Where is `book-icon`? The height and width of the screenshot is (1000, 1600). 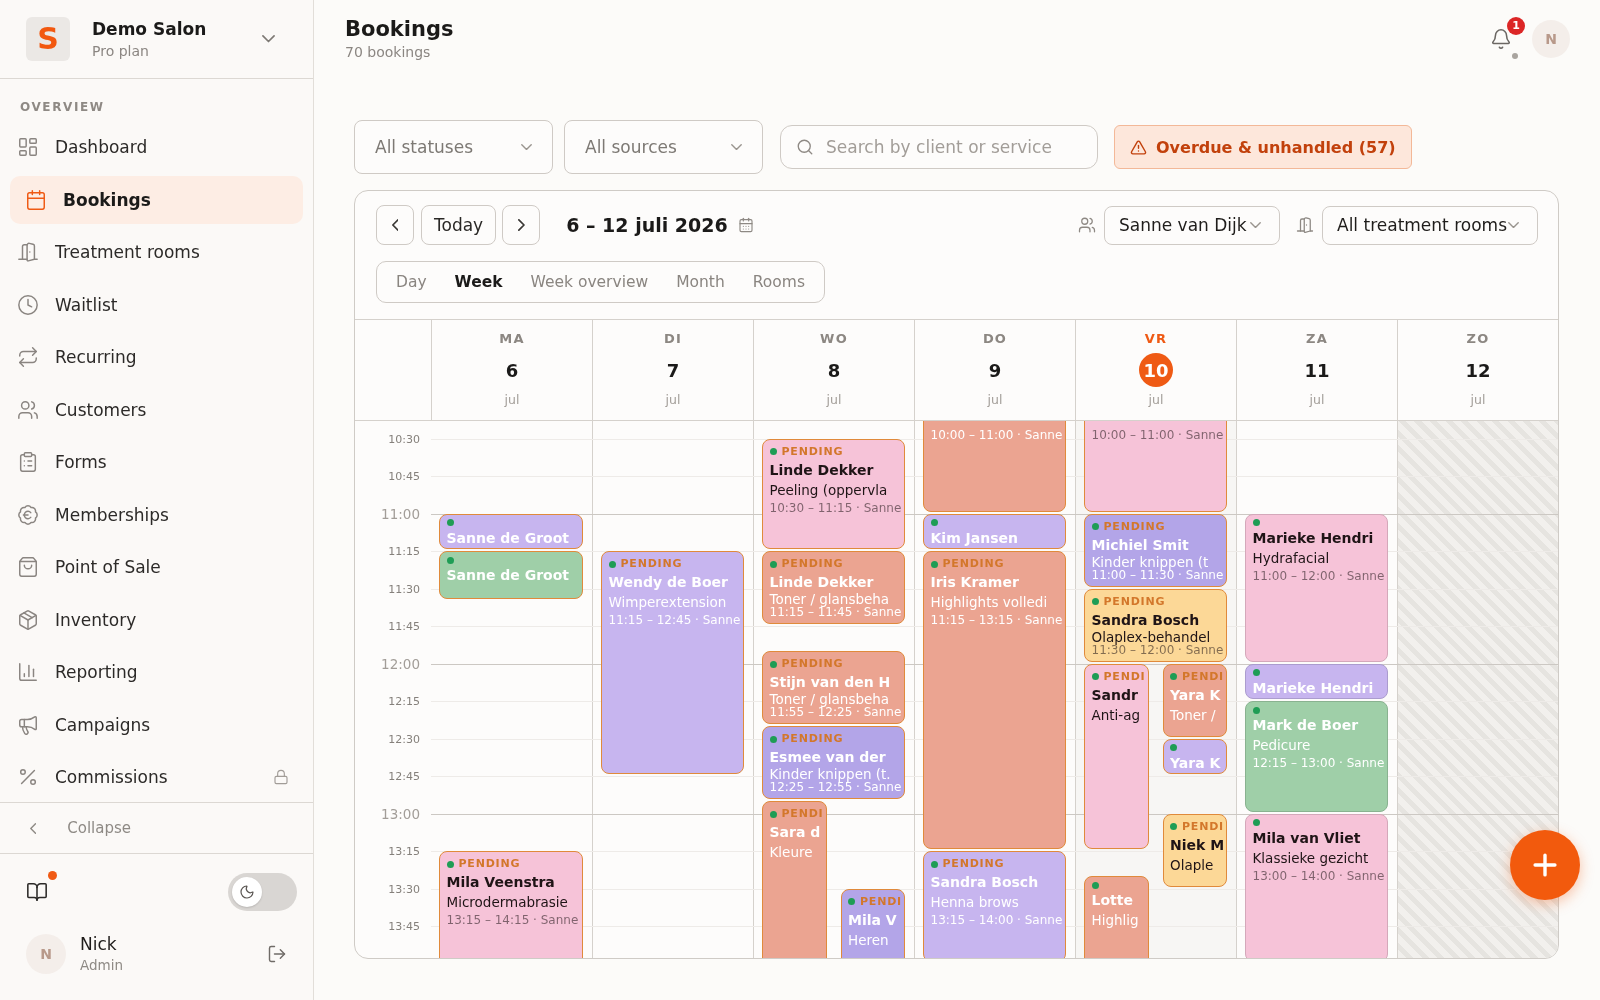
book-icon is located at coordinates (37, 892).